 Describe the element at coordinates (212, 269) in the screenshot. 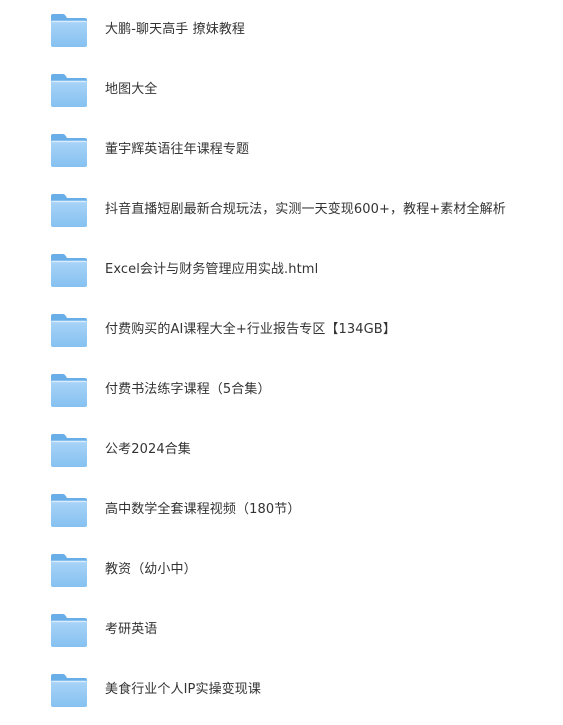

I see `folder-name: Excel会计与财务管理应用实战.html` at that location.